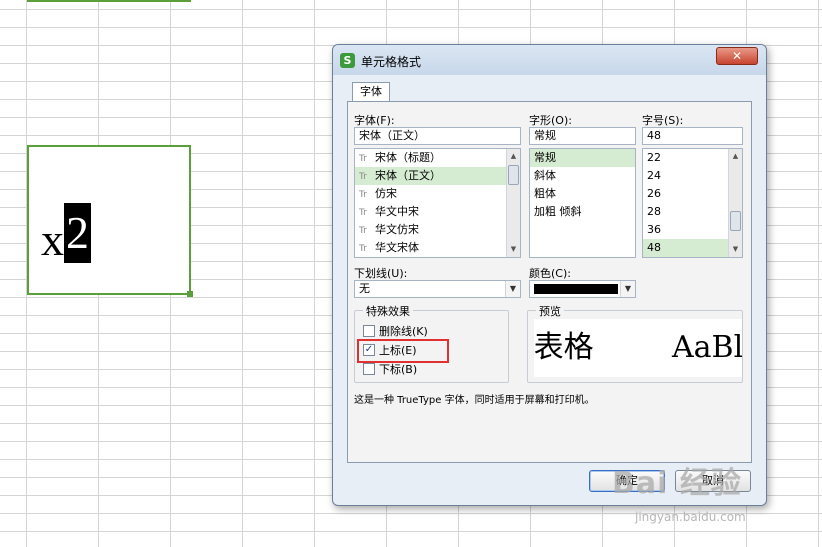  Describe the element at coordinates (77, 233) in the screenshot. I see `cell-superscript-text: 2` at that location.